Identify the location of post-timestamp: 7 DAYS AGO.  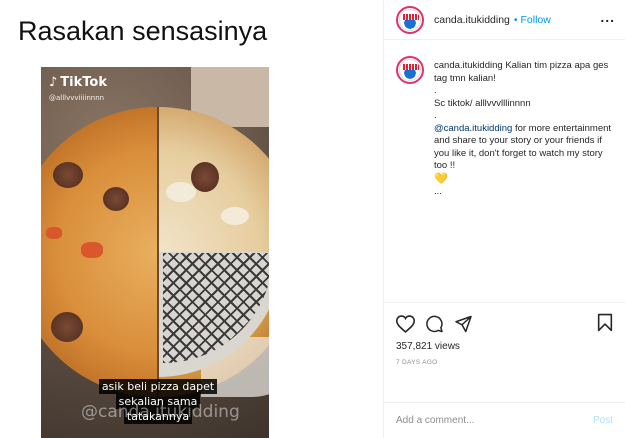
(504, 362).